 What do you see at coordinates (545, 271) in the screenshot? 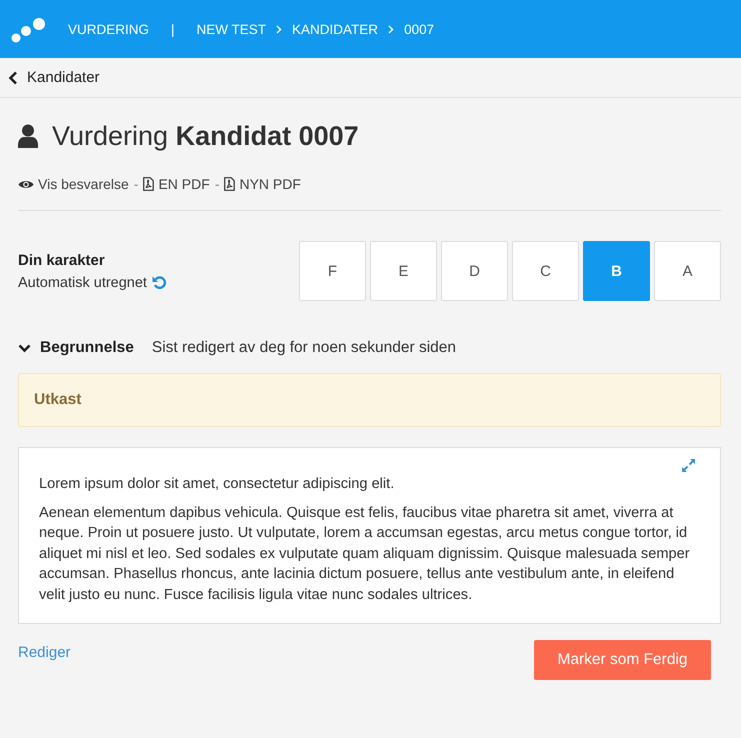
I see `grade-option: C` at bounding box center [545, 271].